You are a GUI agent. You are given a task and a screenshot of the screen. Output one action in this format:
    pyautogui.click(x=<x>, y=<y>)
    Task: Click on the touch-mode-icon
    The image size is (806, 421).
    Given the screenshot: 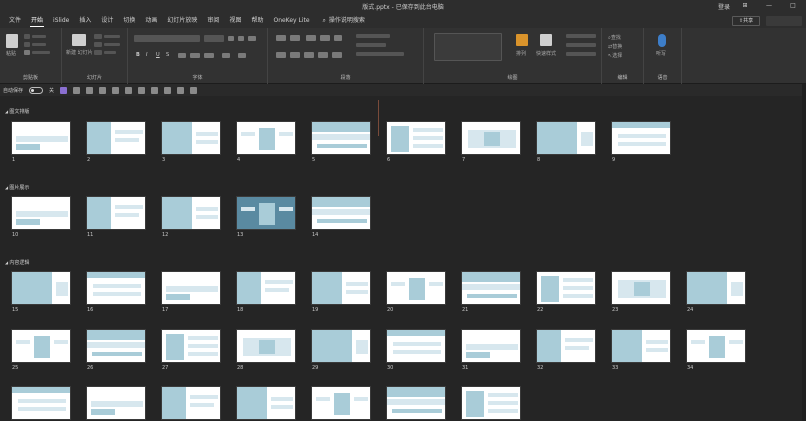 What is the action you would take?
    pyautogui.click(x=129, y=90)
    